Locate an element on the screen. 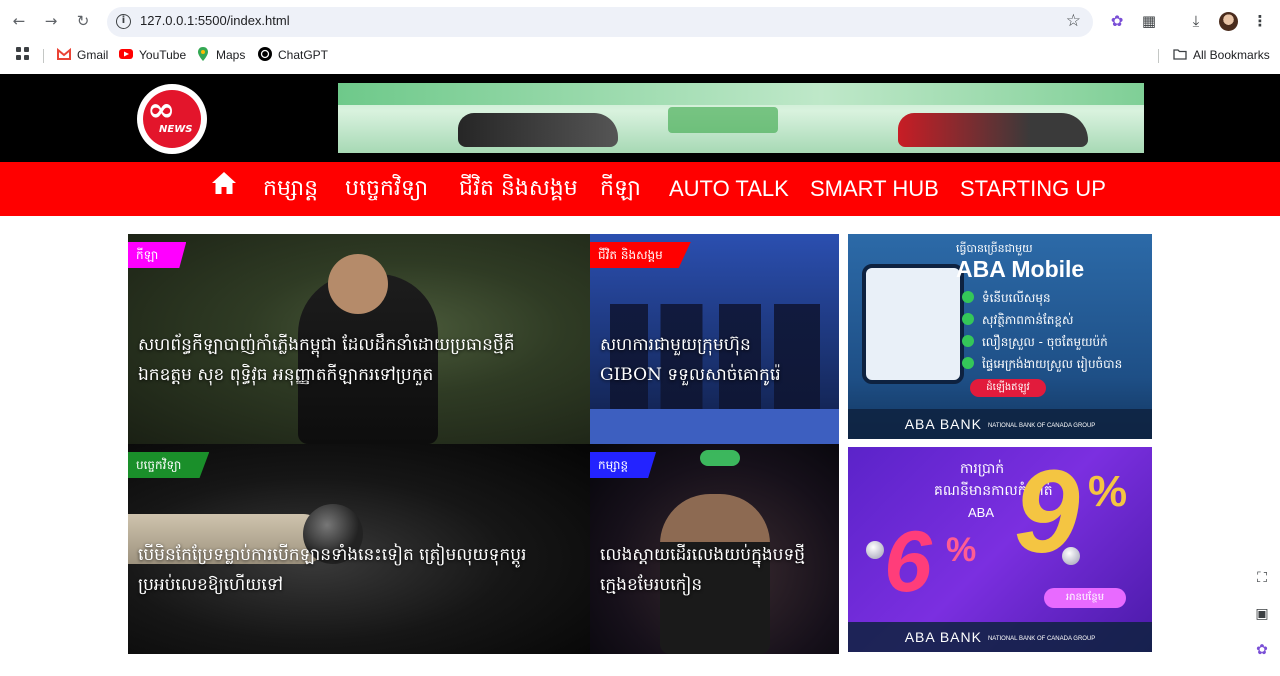 The height and width of the screenshot is (676, 1280). bookmark-star-icon: ☆ is located at coordinates (1073, 21).